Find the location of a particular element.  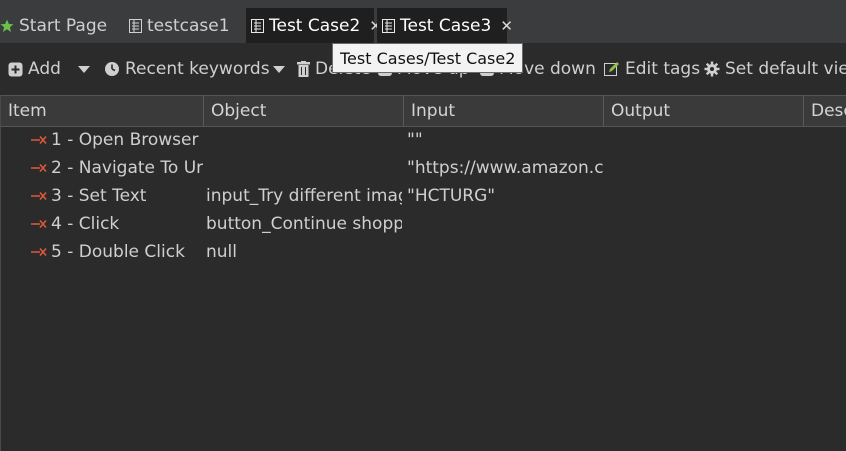

tab-testcase1: testcase1 is located at coordinates (179, 25).